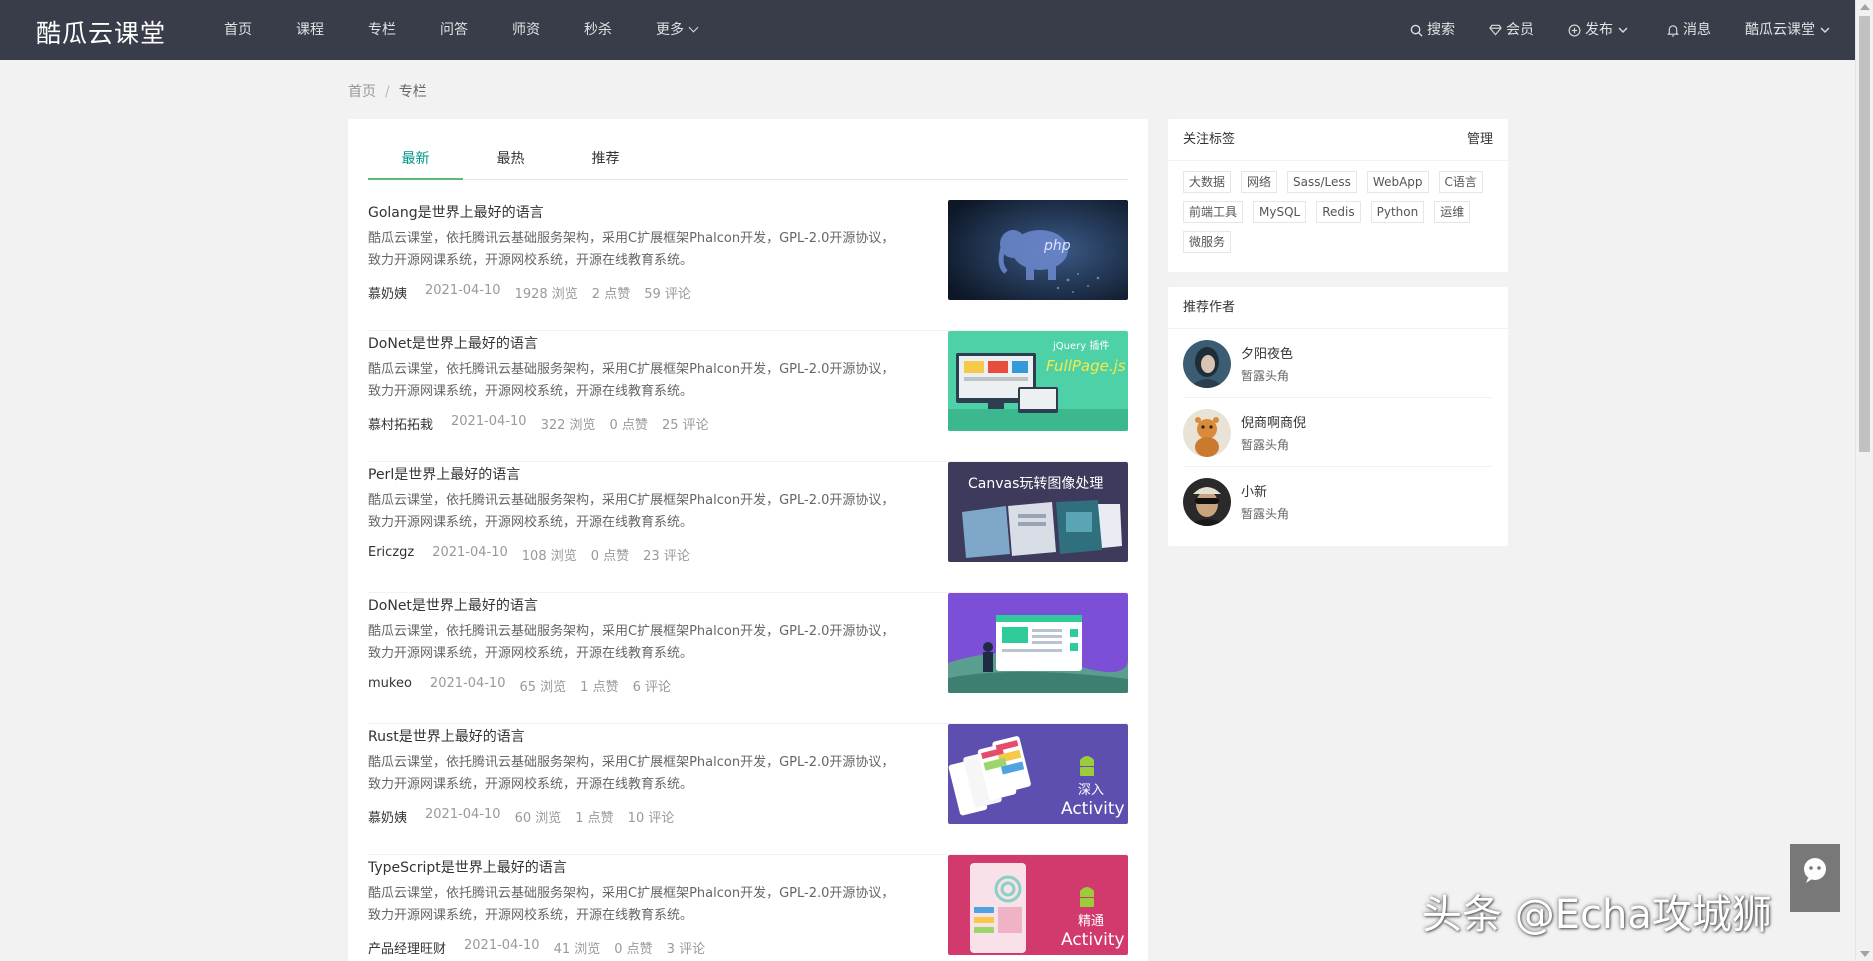 This screenshot has width=1873, height=961. Describe the element at coordinates (1038, 512) in the screenshot. I see `article-cover-image: Canvas玩转图像处理` at that location.